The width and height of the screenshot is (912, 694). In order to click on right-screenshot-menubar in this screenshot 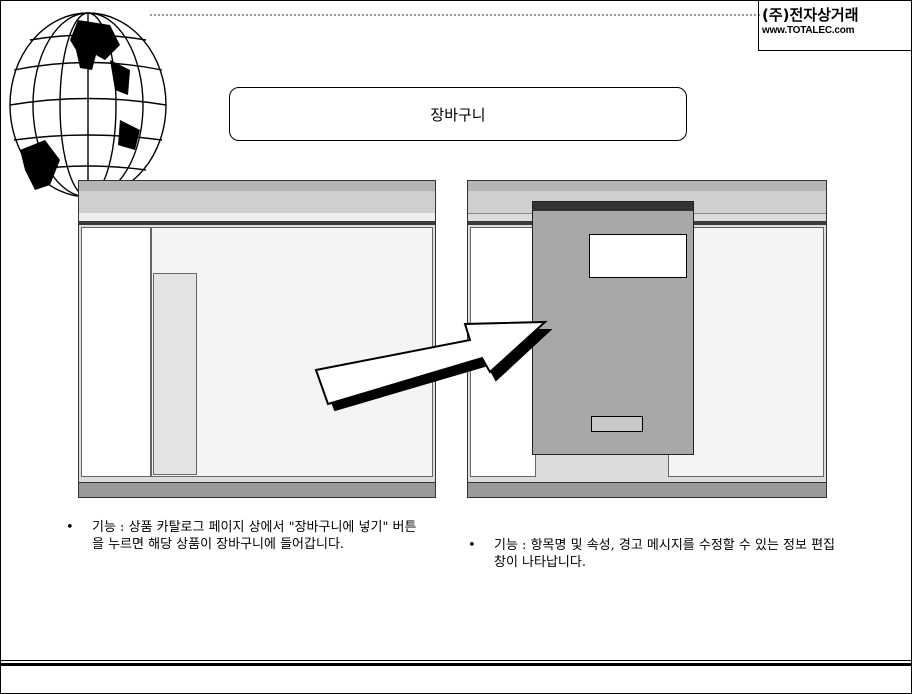, I will do `click(647, 186)`.